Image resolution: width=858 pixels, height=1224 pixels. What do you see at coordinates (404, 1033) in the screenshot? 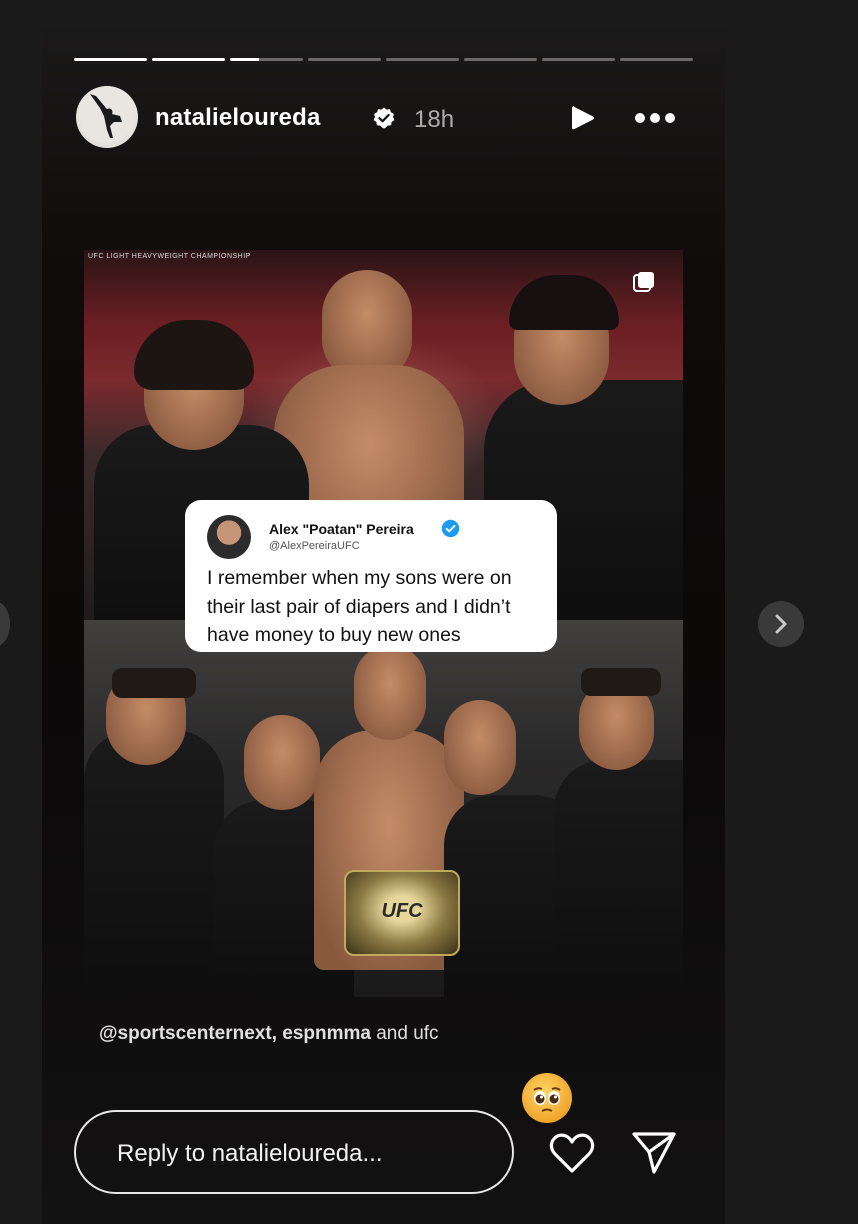
I see `attribution-rest: and ufc` at bounding box center [404, 1033].